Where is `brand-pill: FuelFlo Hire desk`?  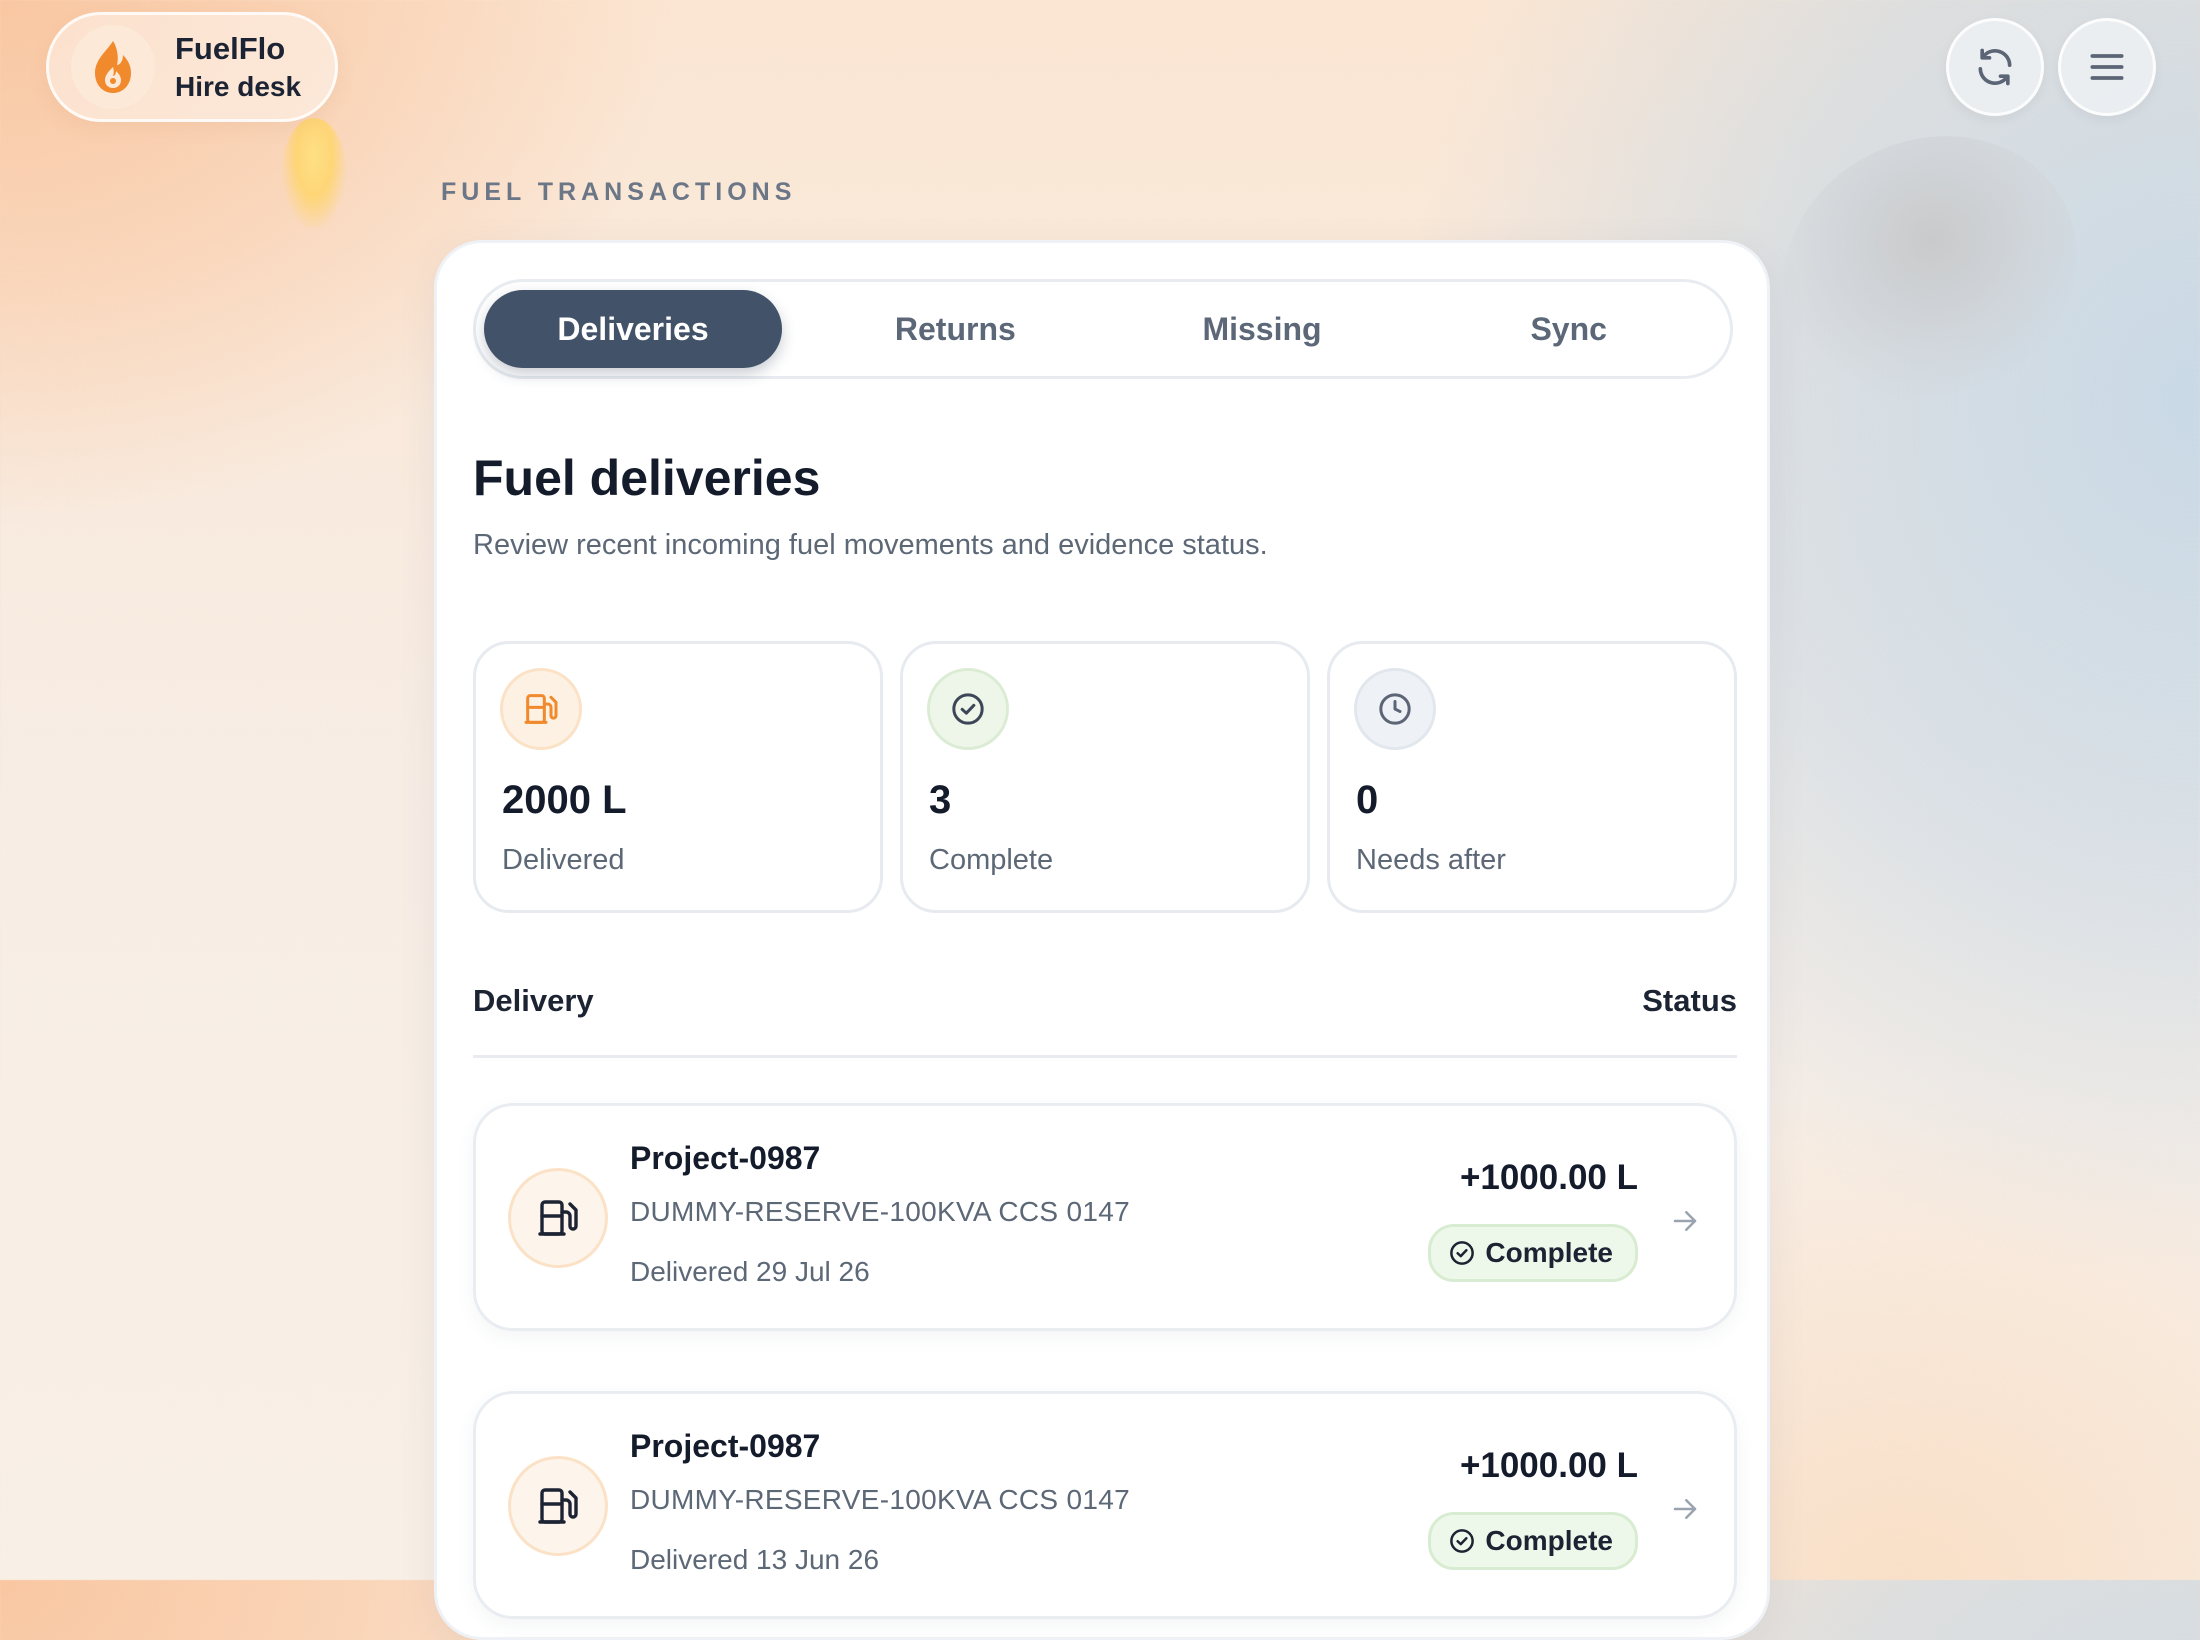
brand-pill: FuelFlo Hire desk is located at coordinates (192, 67).